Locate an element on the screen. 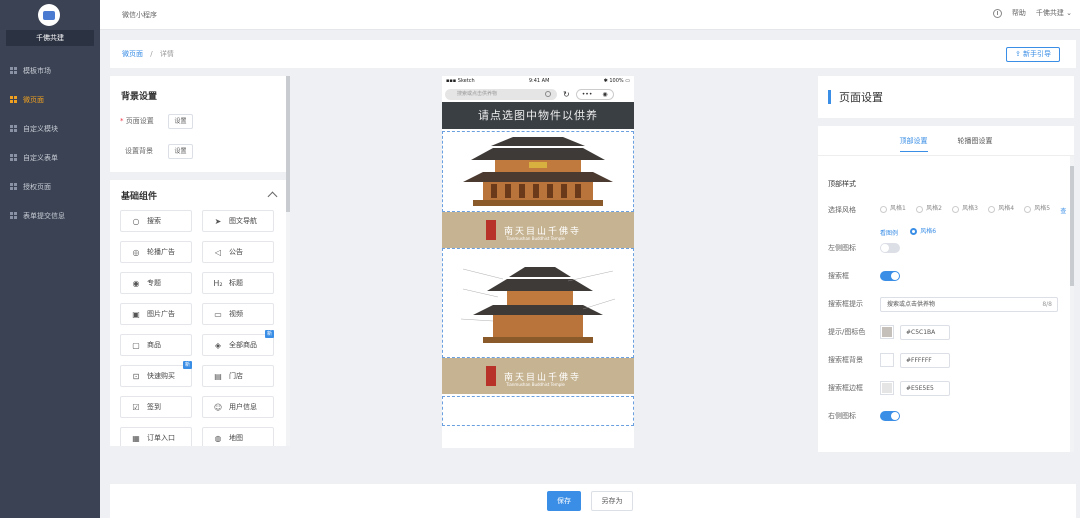  more-icon: ••• is located at coordinates (587, 94).